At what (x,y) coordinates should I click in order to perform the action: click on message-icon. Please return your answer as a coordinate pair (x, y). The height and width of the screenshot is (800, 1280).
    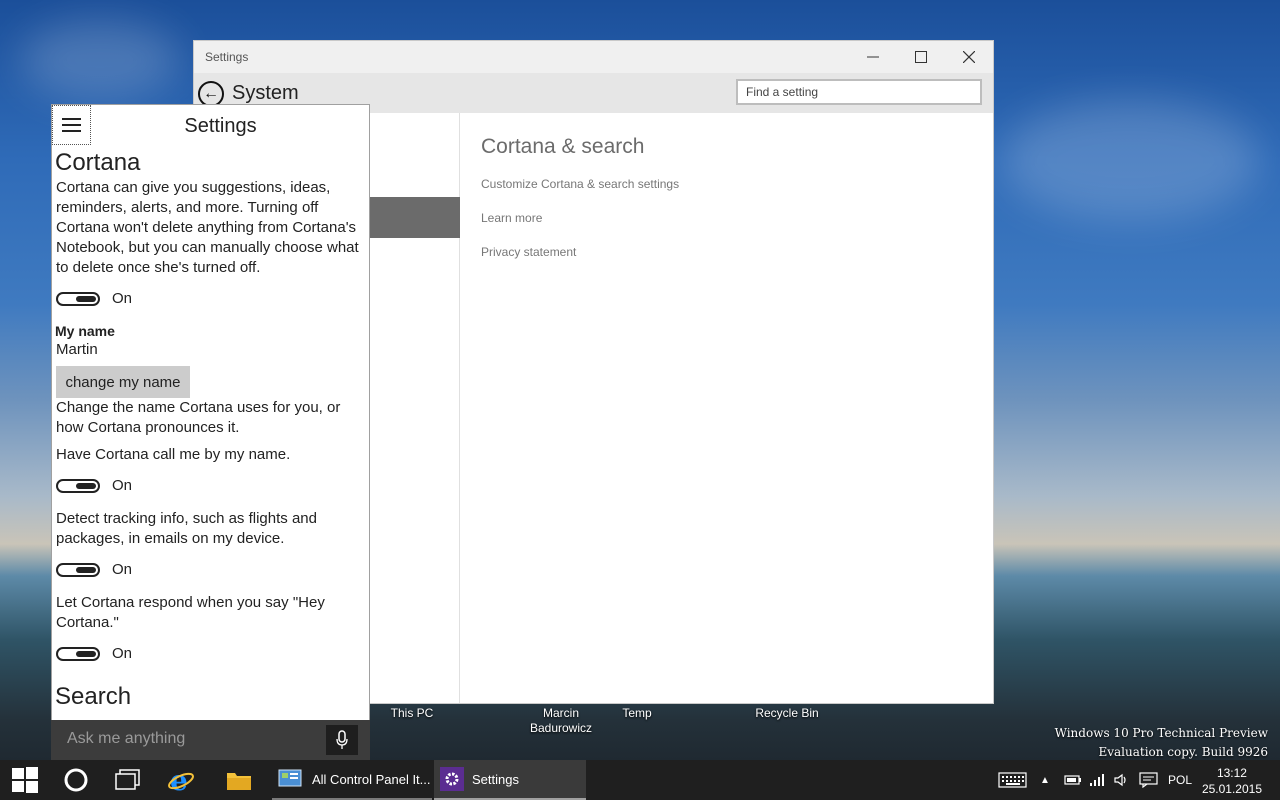
    Looking at the image, I should click on (1148, 780).